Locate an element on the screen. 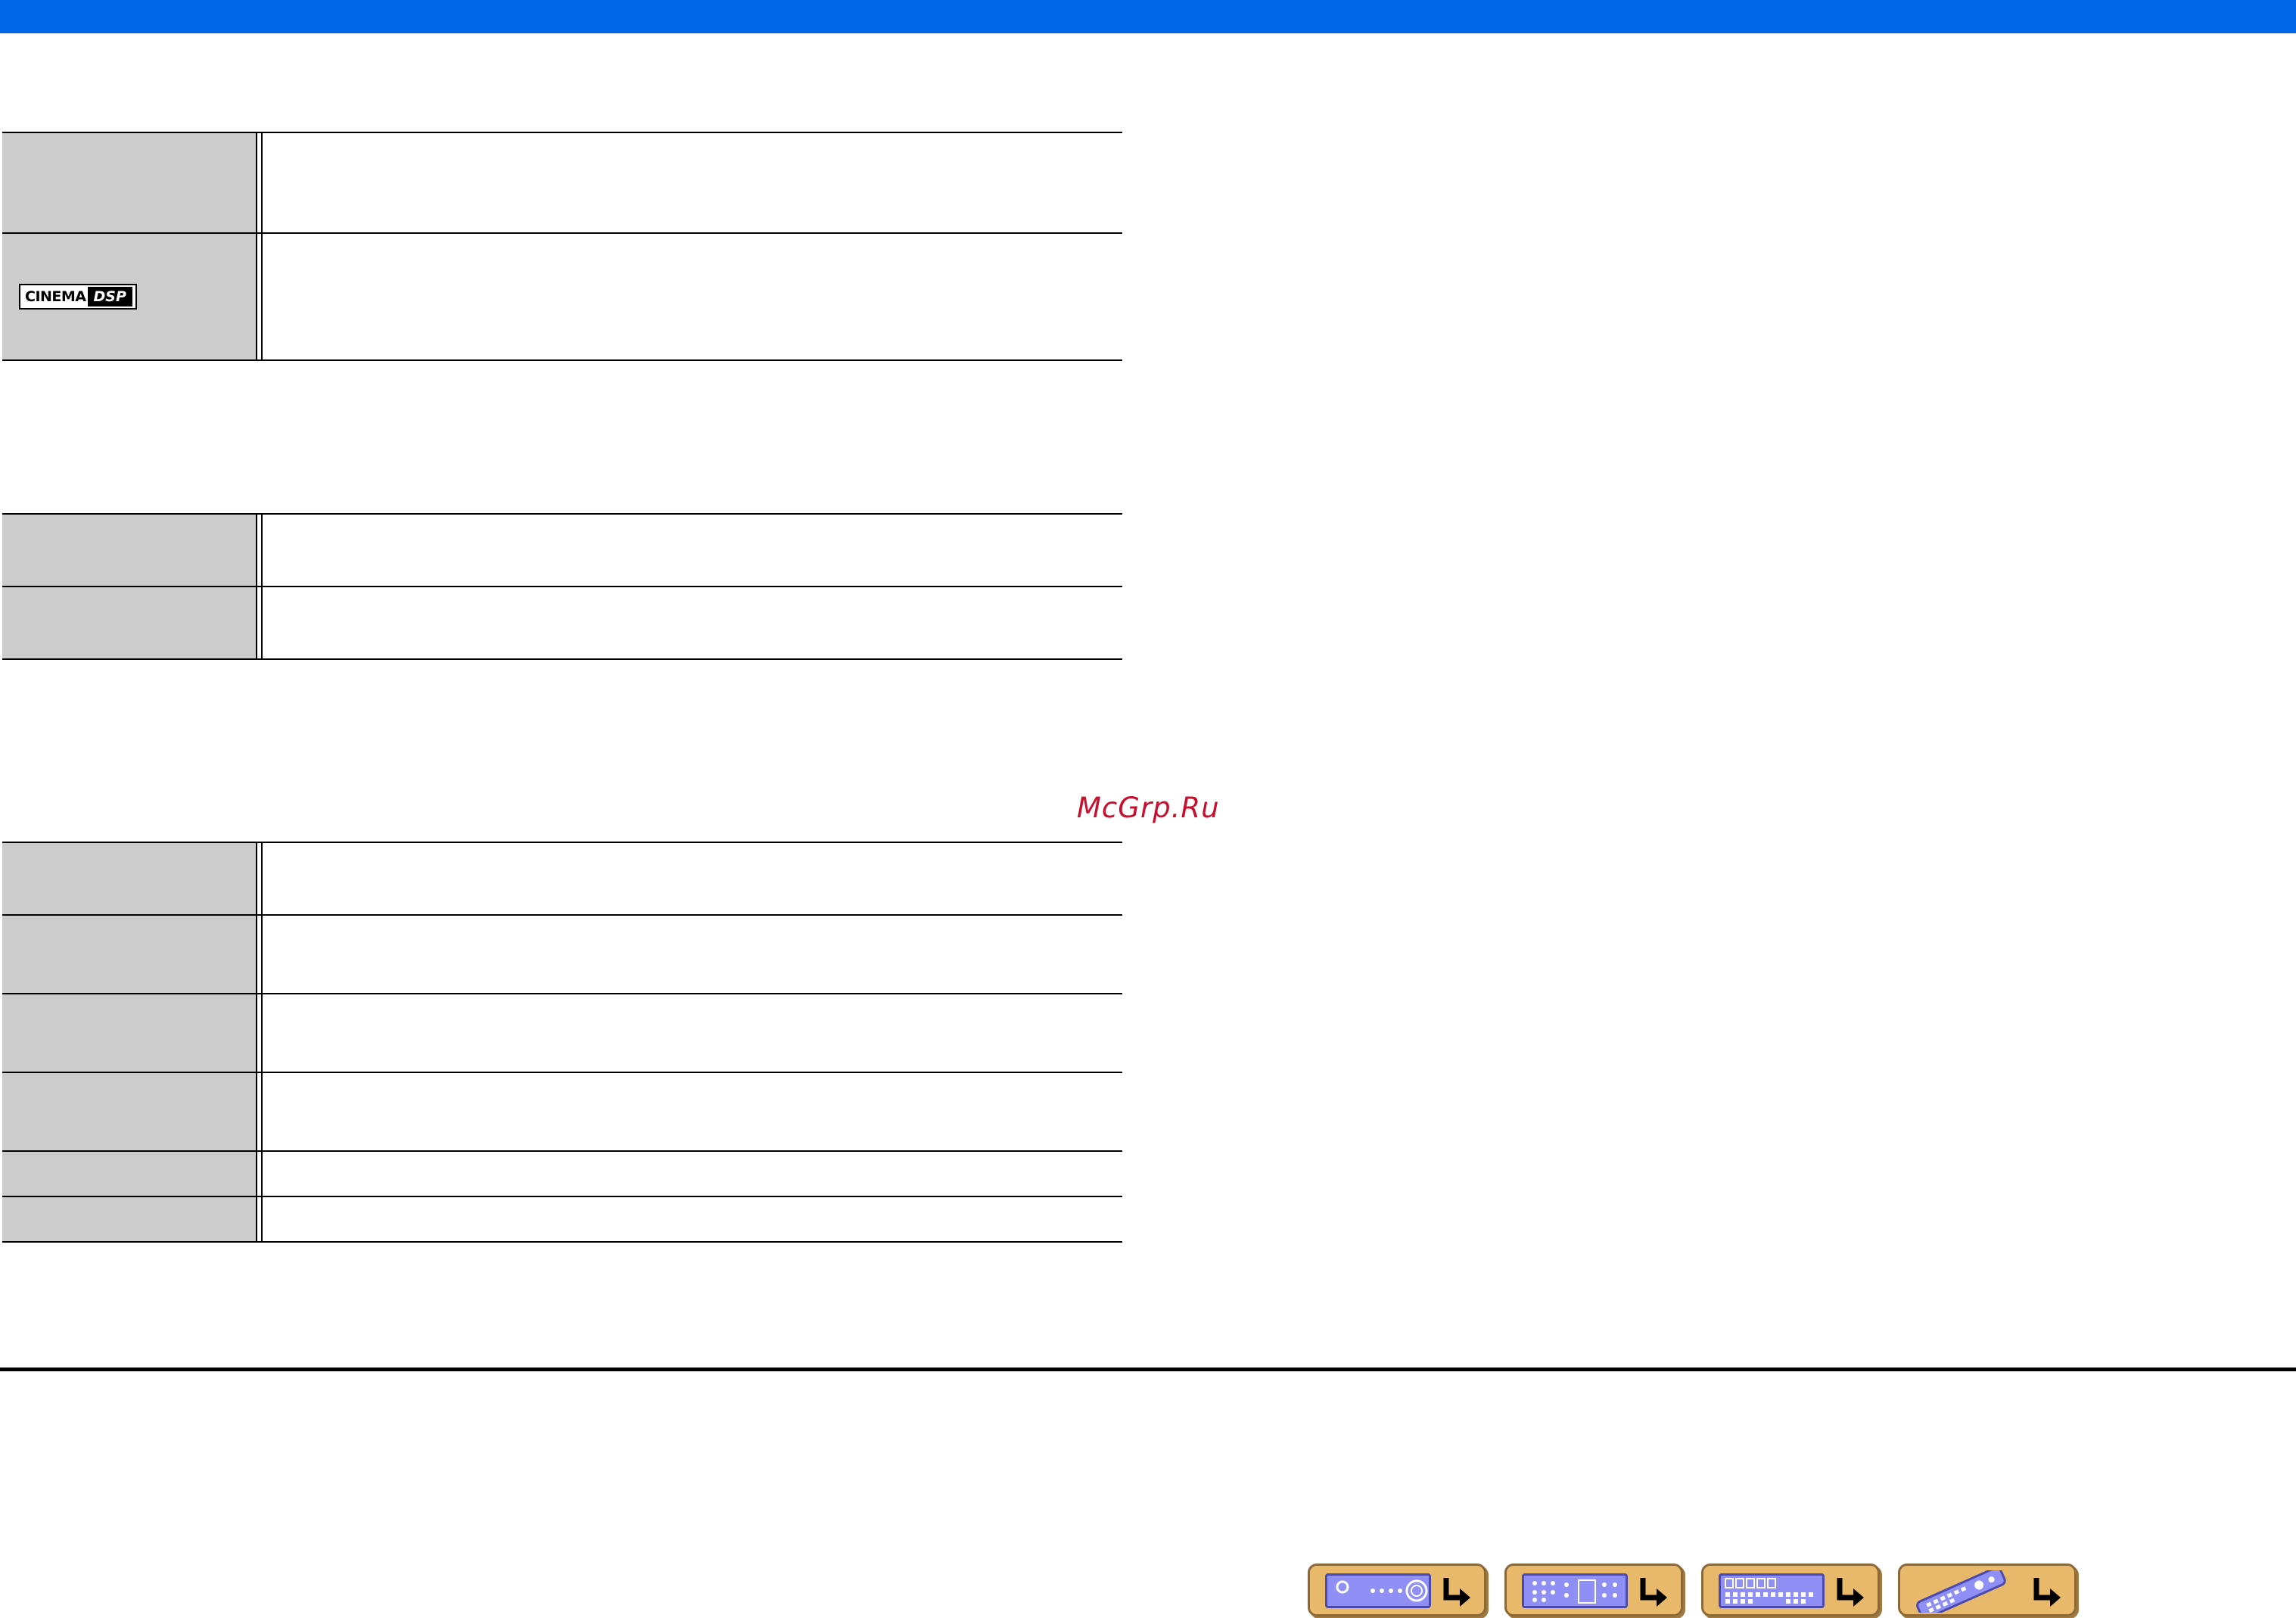 The image size is (2296, 1618). nav-rear-panel-button is located at coordinates (1593, 1590).